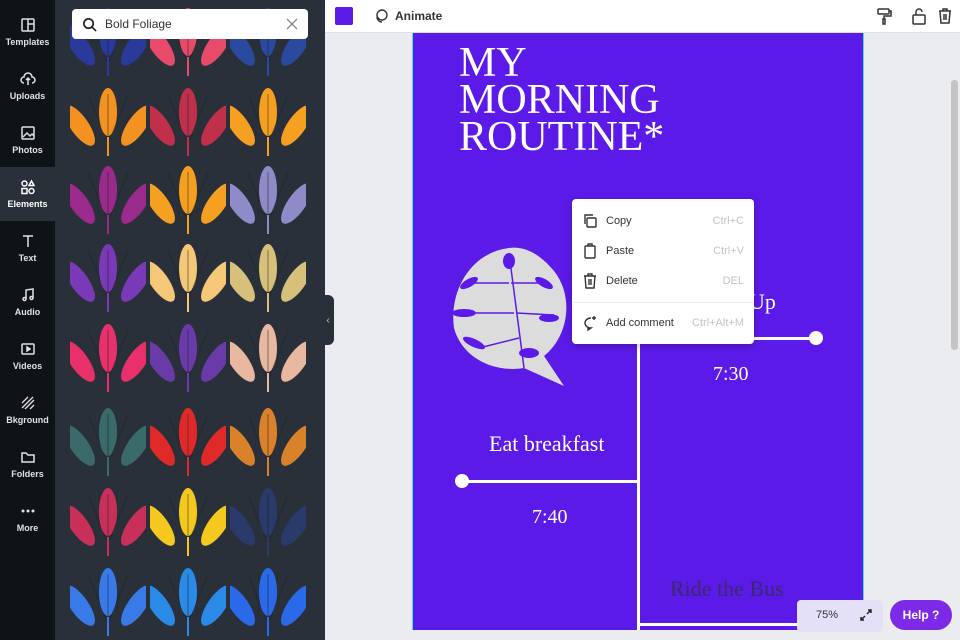  I want to click on help-button: Help ?, so click(921, 615).